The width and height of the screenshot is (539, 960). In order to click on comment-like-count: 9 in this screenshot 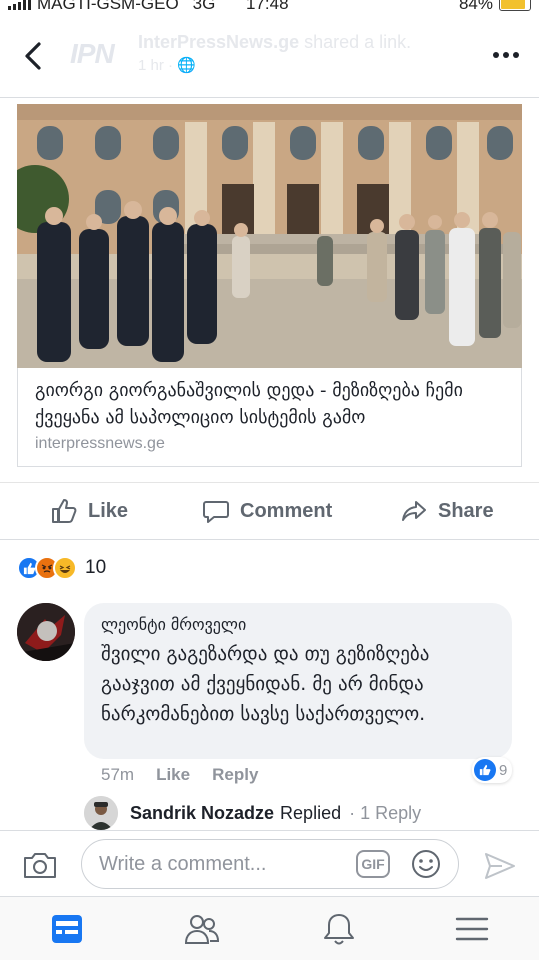, I will do `click(492, 770)`.